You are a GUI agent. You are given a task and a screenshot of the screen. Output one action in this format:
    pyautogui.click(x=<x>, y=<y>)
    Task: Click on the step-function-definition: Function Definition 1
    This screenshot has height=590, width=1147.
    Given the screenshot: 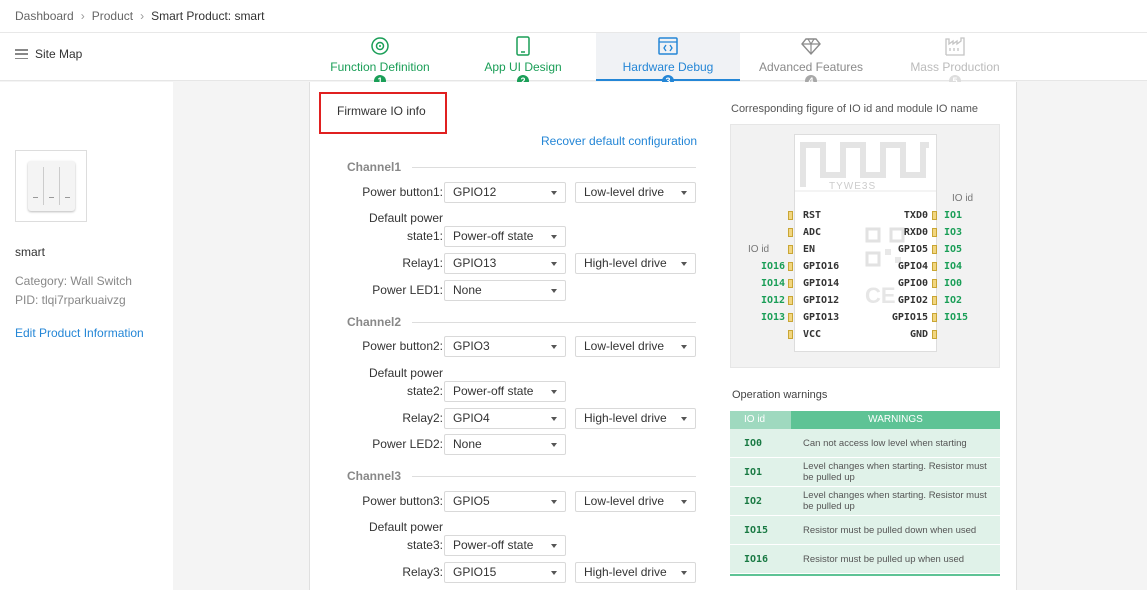 What is the action you would take?
    pyautogui.click(x=380, y=60)
    